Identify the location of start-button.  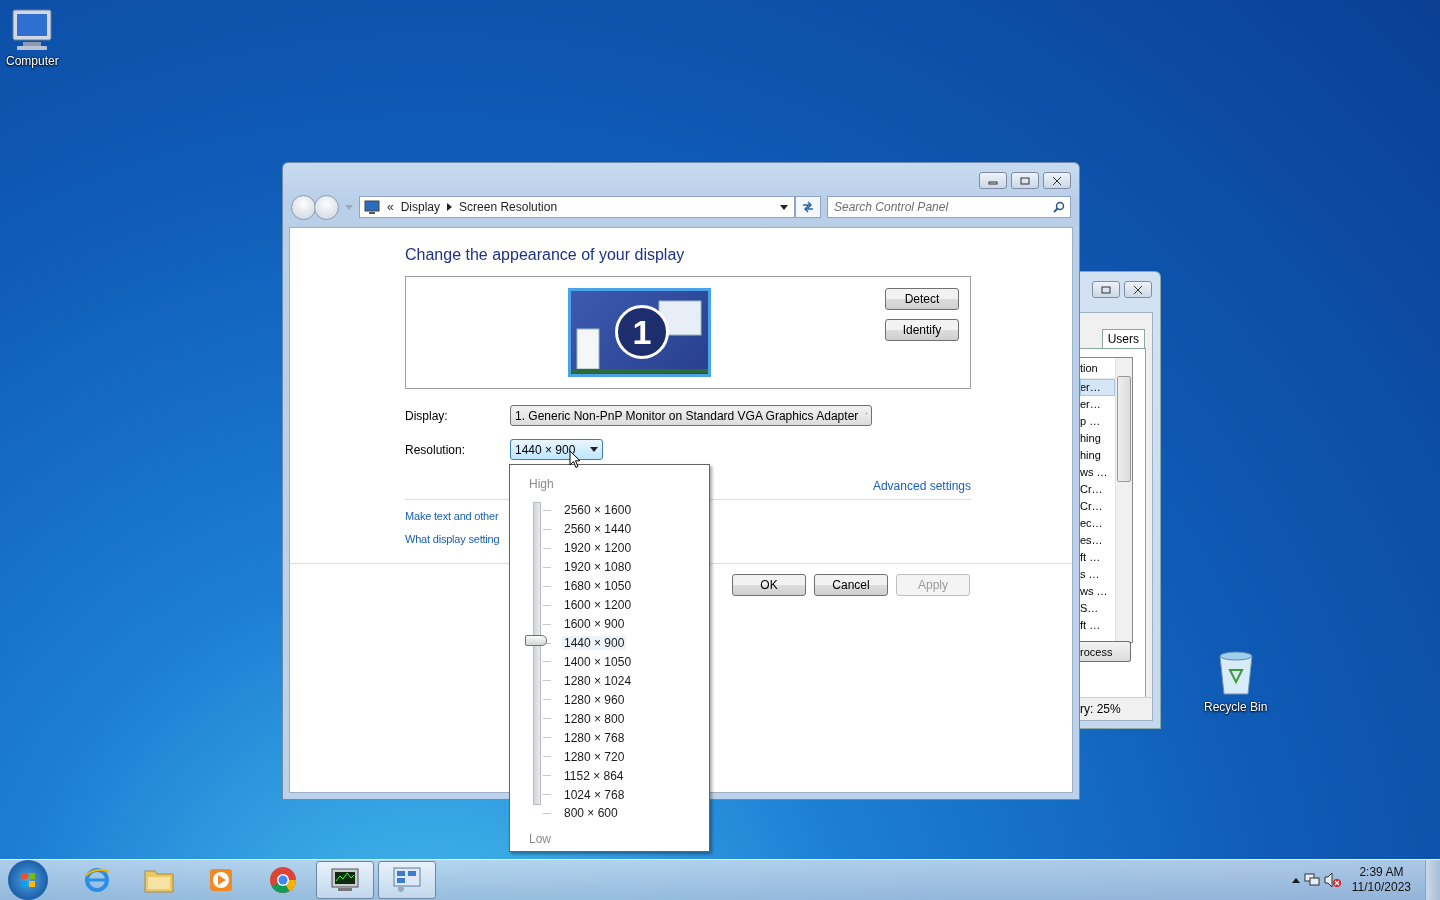
(28, 880).